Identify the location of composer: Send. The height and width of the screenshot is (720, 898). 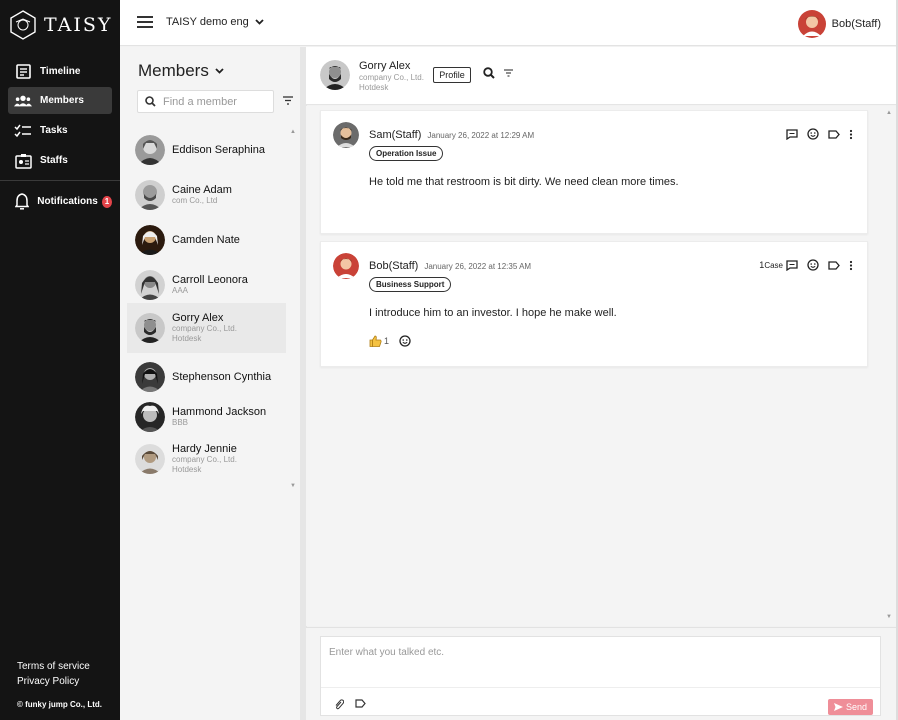
(600, 676).